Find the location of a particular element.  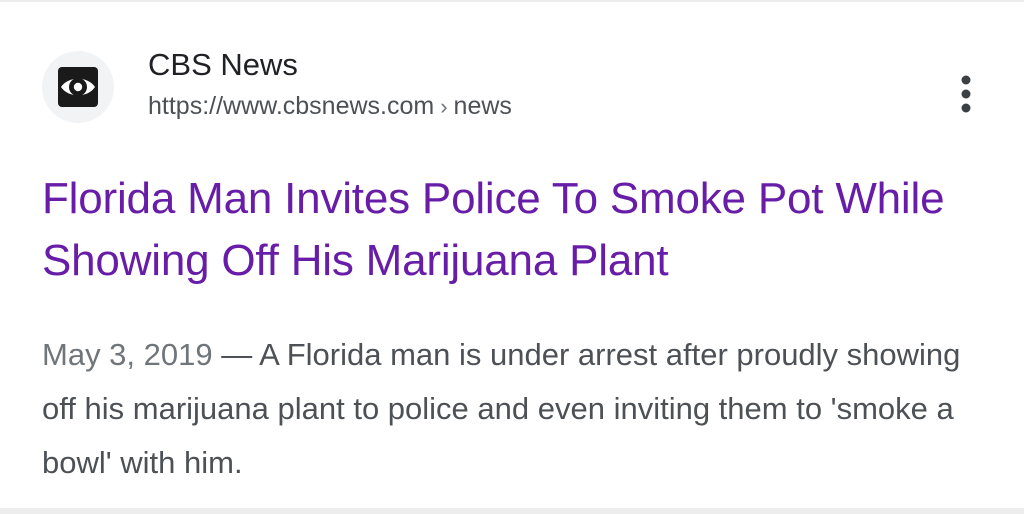

cbs-eye-logo-icon is located at coordinates (78, 86).